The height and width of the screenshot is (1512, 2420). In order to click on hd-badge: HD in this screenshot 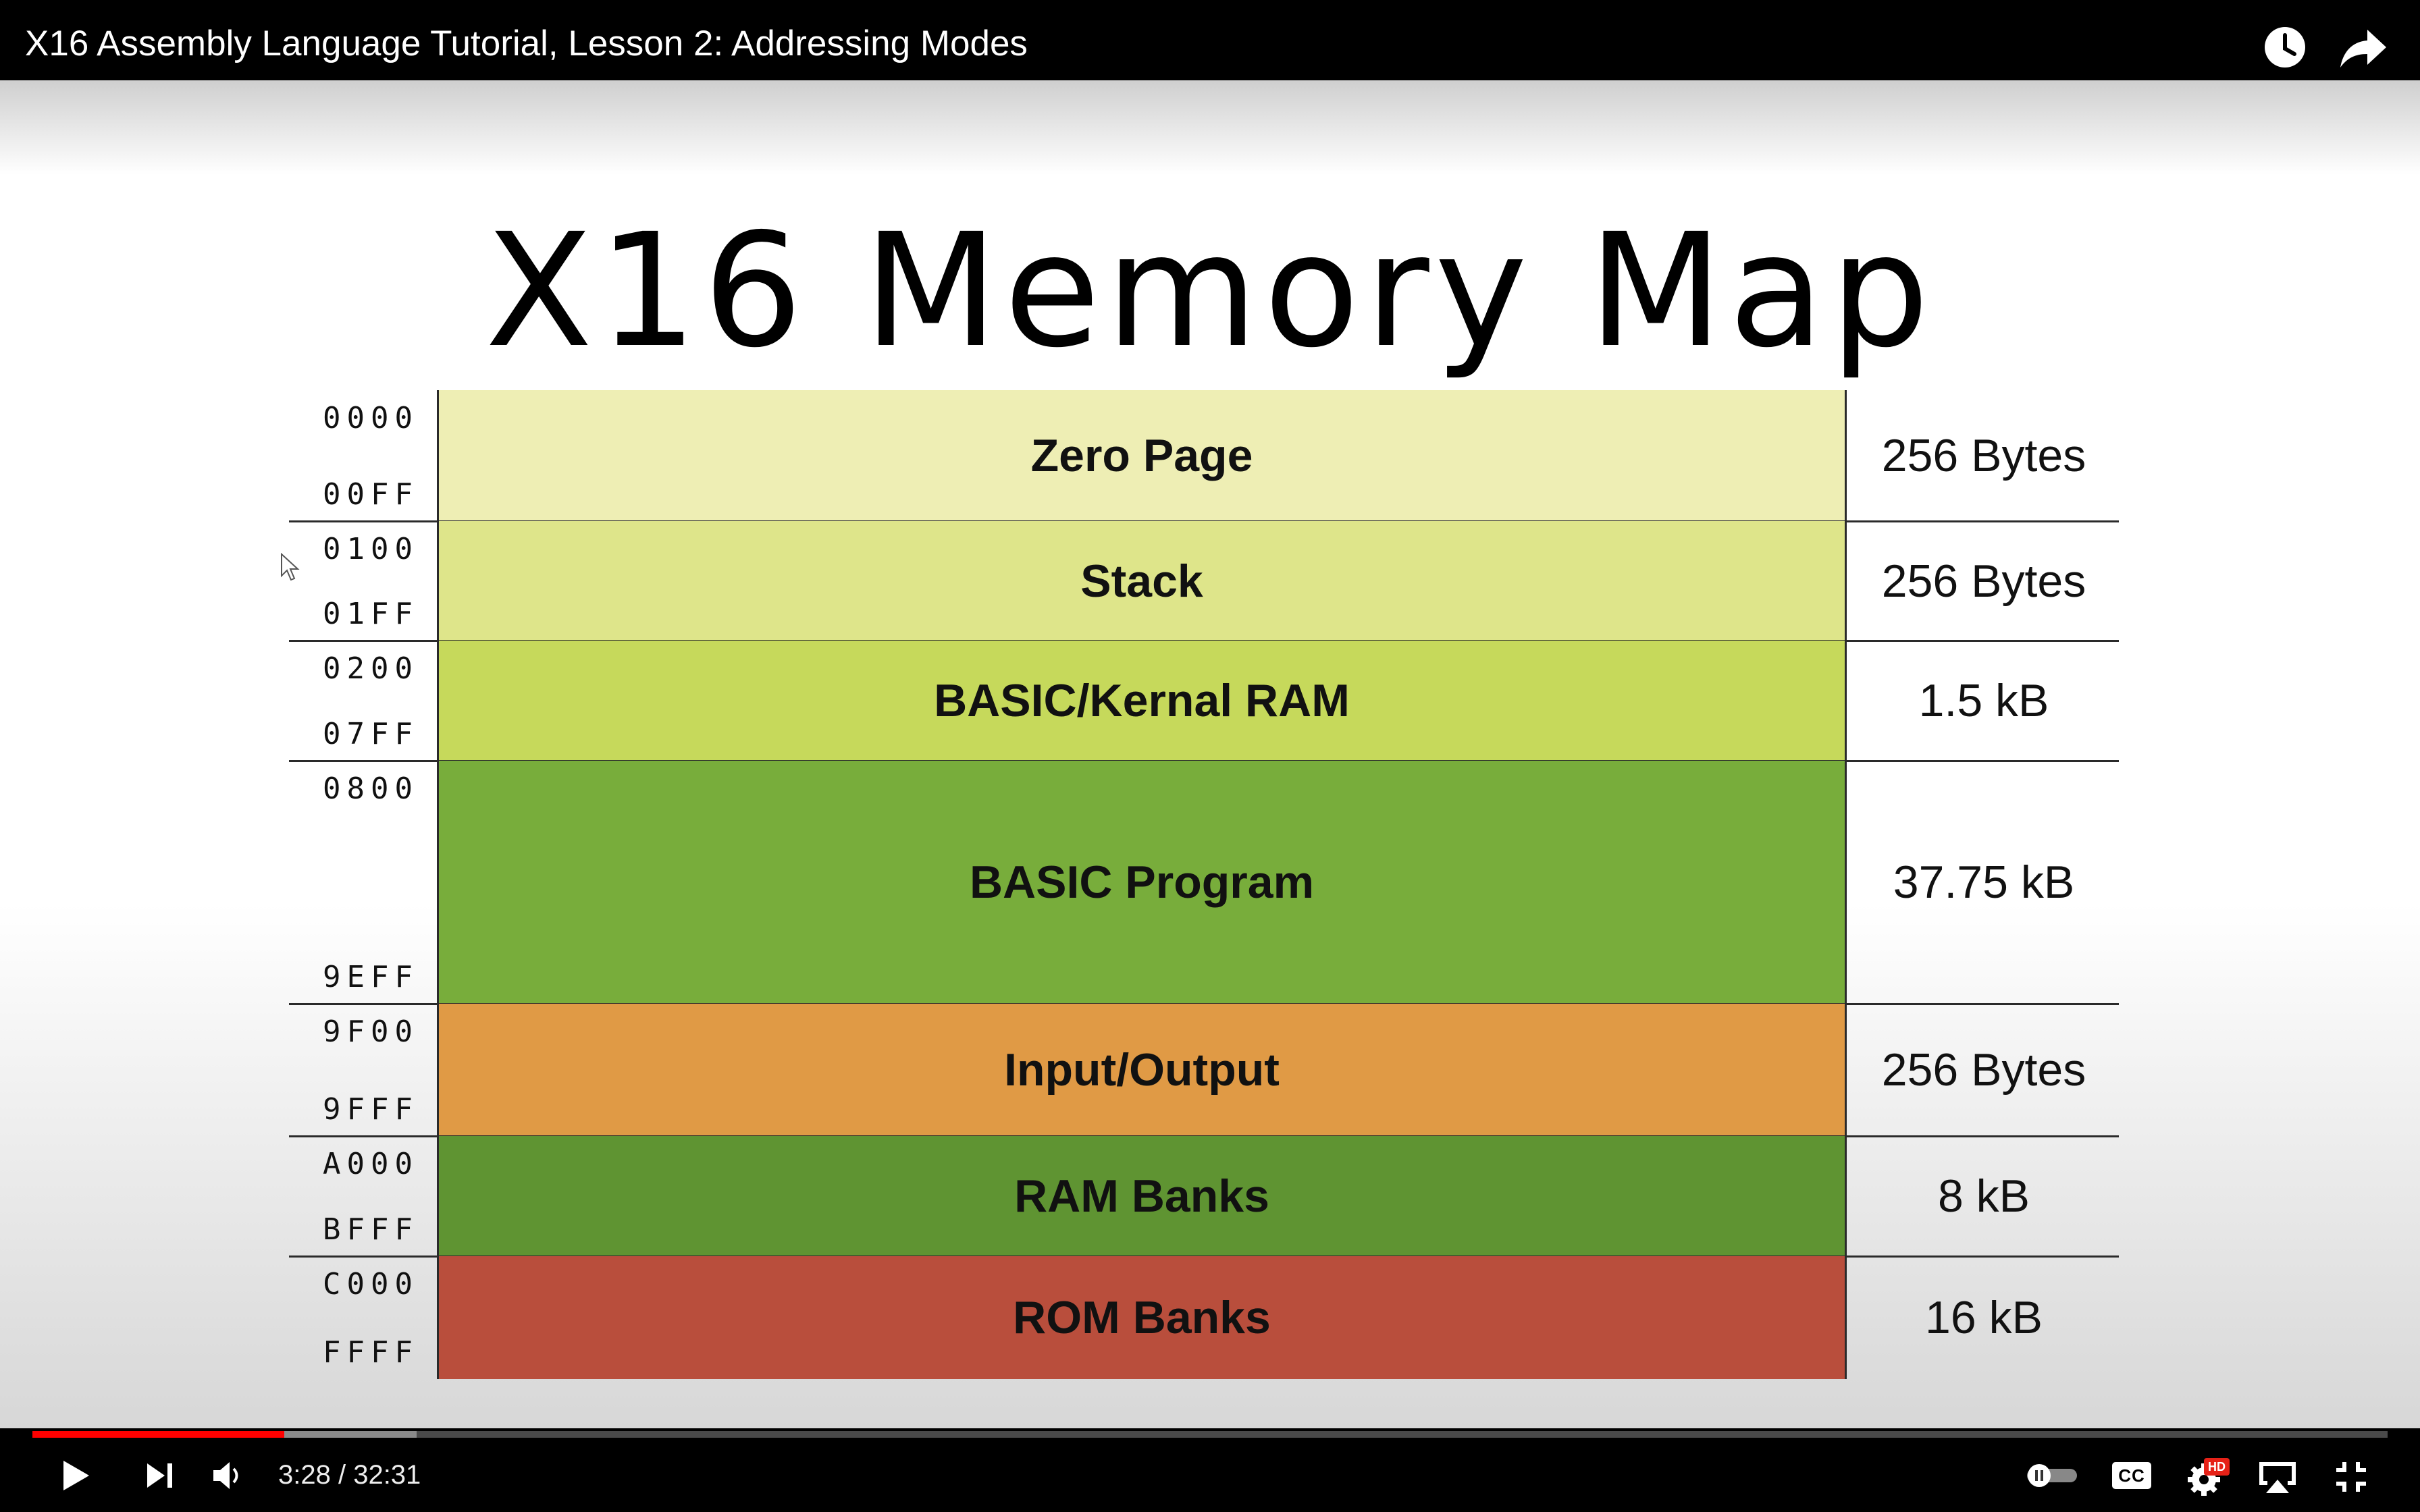, I will do `click(2217, 1467)`.